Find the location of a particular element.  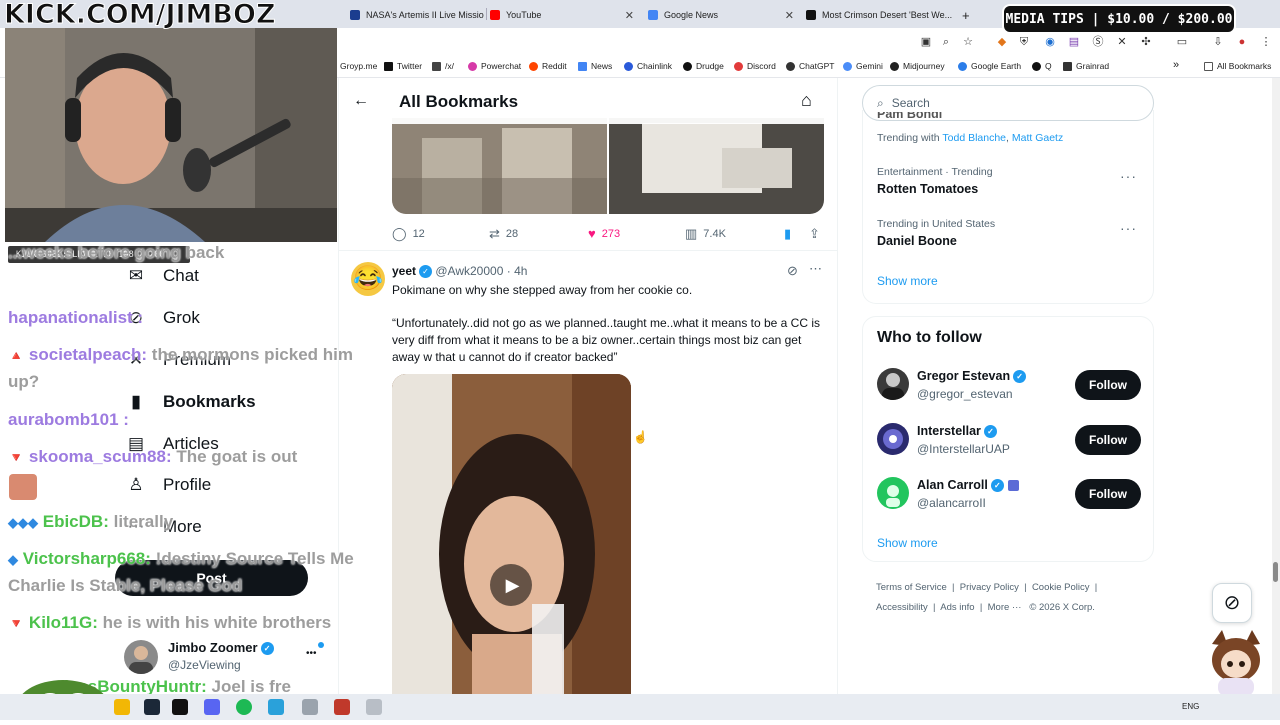

views-button: ▥ 7.4K is located at coordinates (705, 234).